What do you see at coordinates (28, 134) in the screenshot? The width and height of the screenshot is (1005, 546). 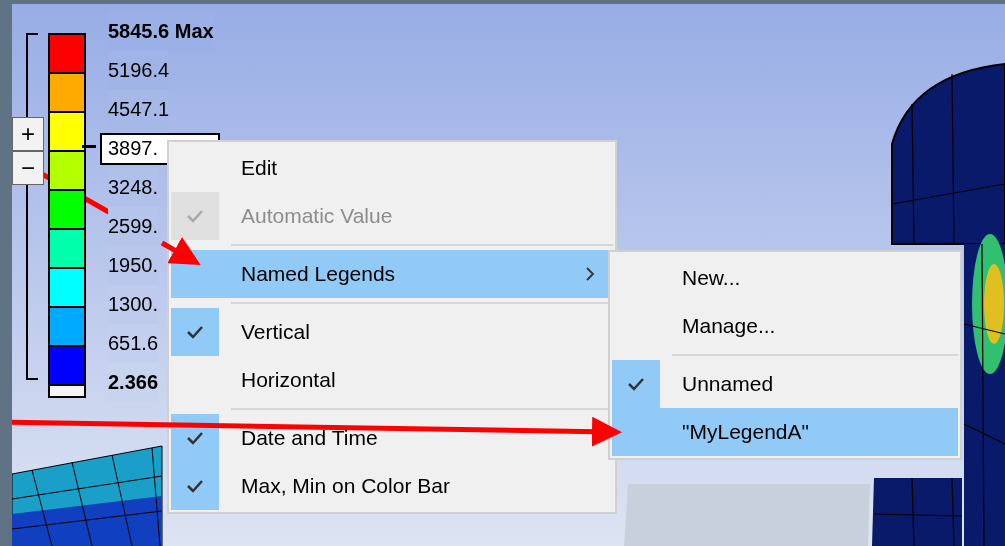 I see `increase-button: +` at bounding box center [28, 134].